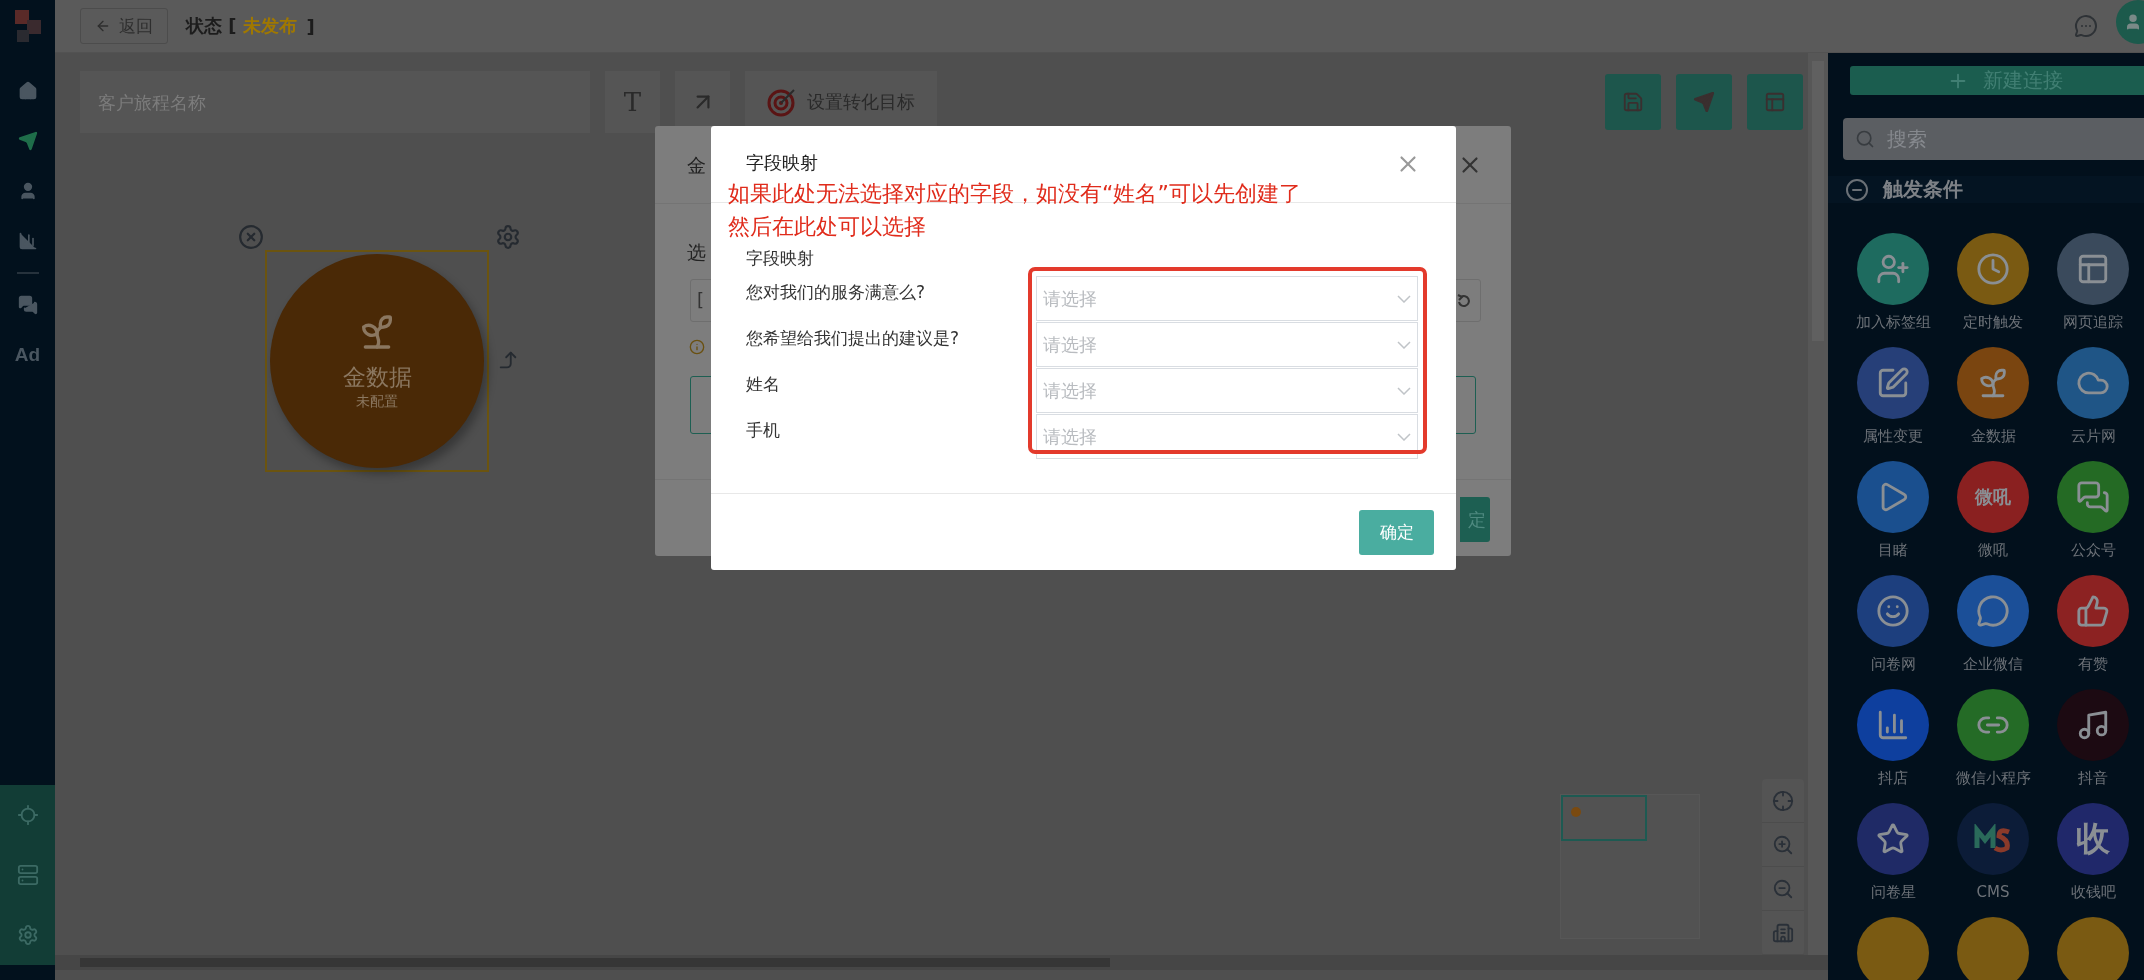 The image size is (2144, 980). I want to click on node-status: 未配置, so click(377, 401).